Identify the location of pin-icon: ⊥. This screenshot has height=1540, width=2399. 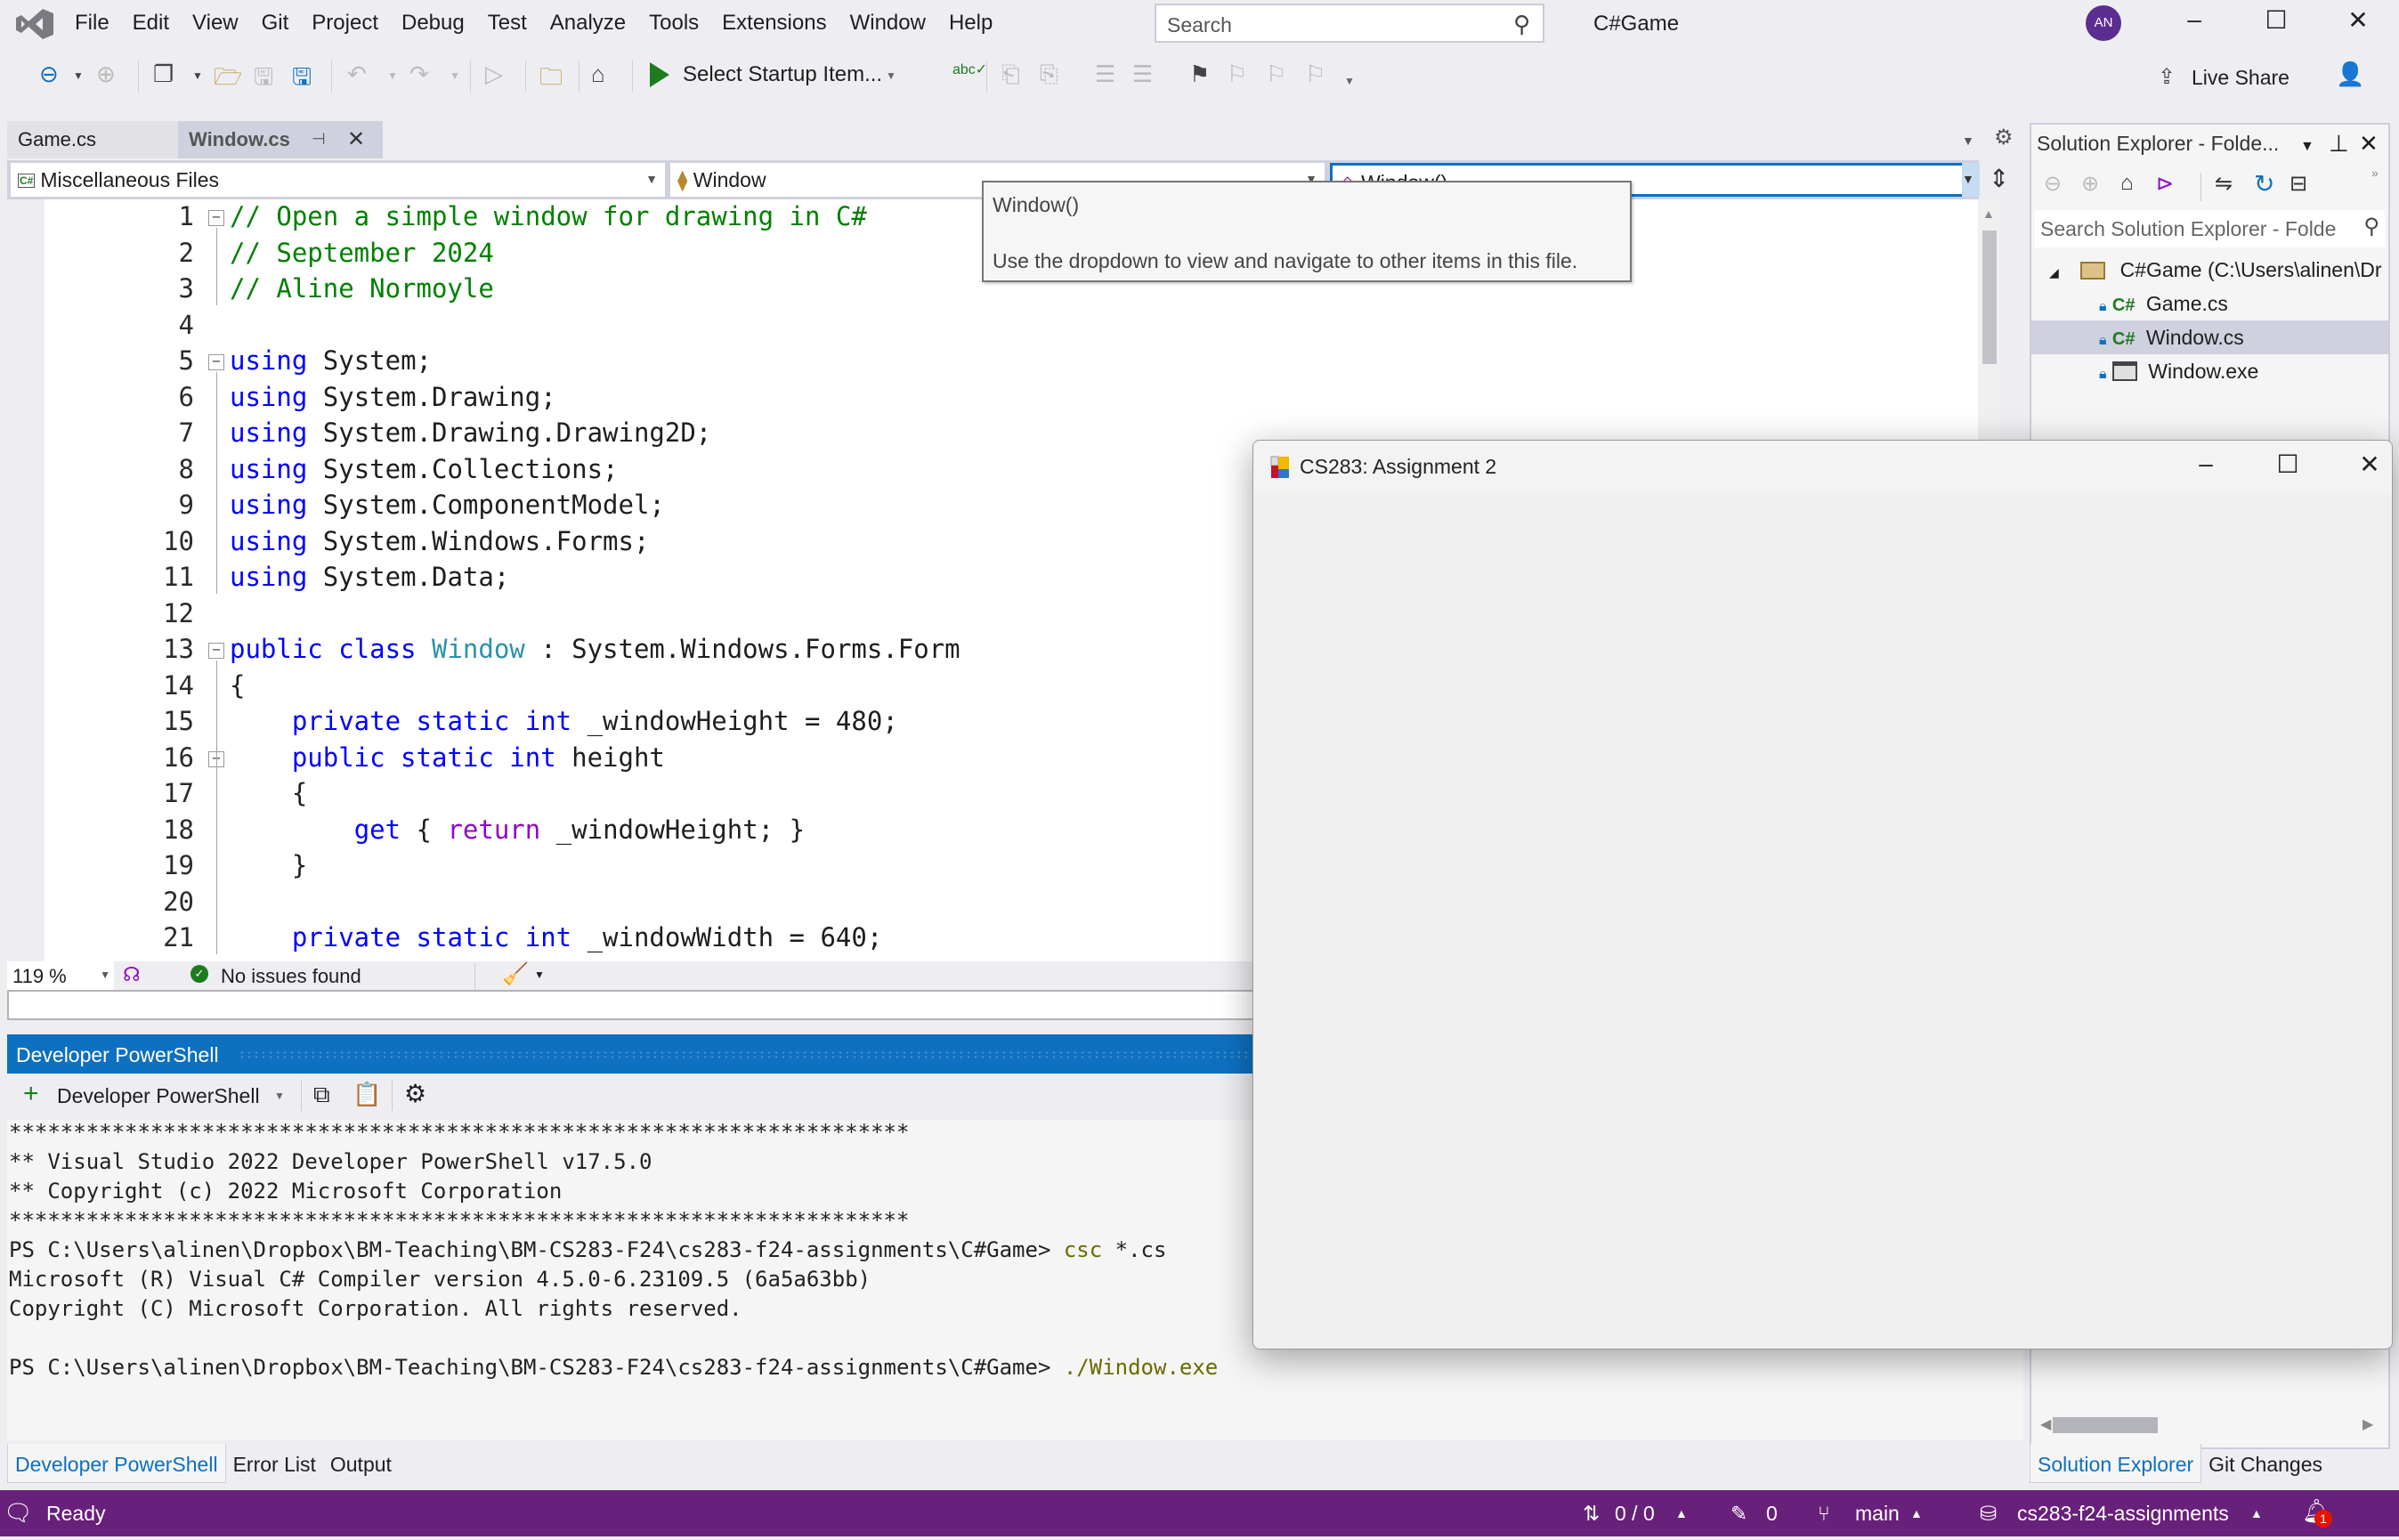
(2339, 144).